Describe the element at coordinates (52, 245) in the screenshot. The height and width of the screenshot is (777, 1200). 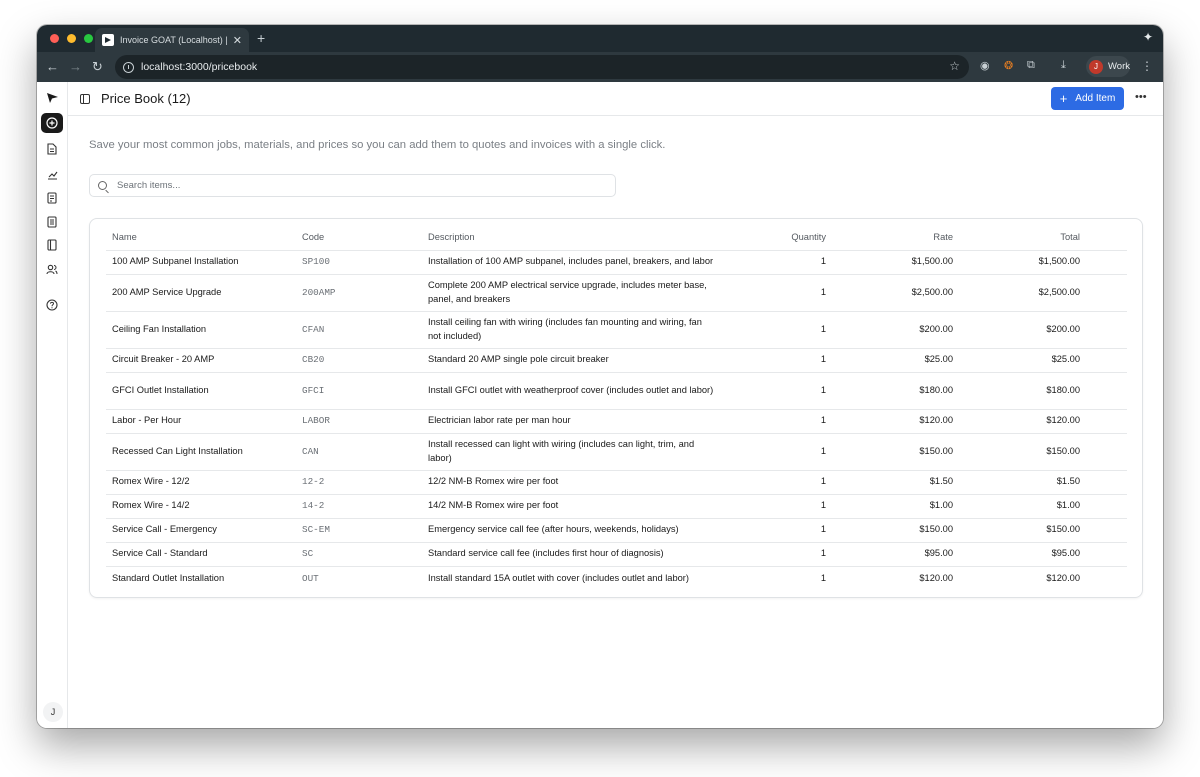
I see `book-icon` at that location.